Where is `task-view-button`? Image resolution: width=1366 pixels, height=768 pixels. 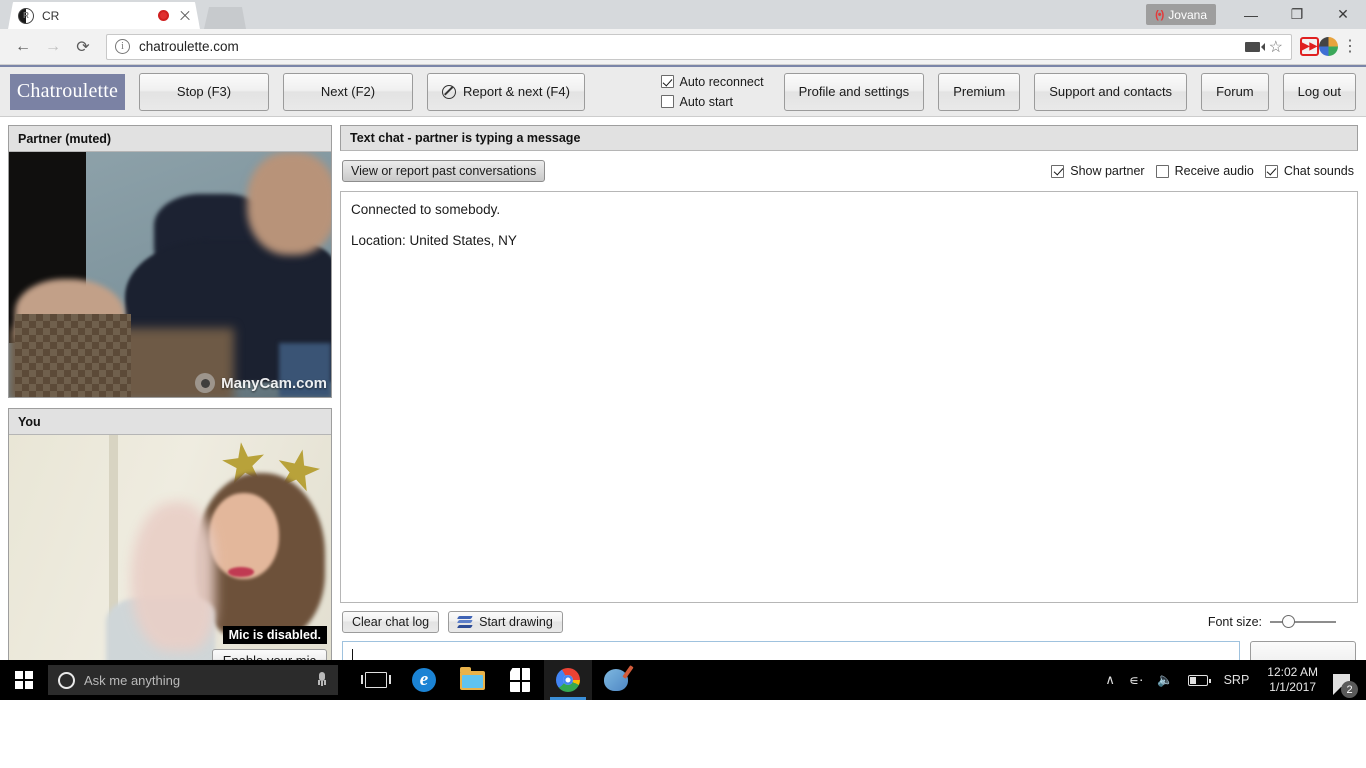 task-view-button is located at coordinates (376, 680).